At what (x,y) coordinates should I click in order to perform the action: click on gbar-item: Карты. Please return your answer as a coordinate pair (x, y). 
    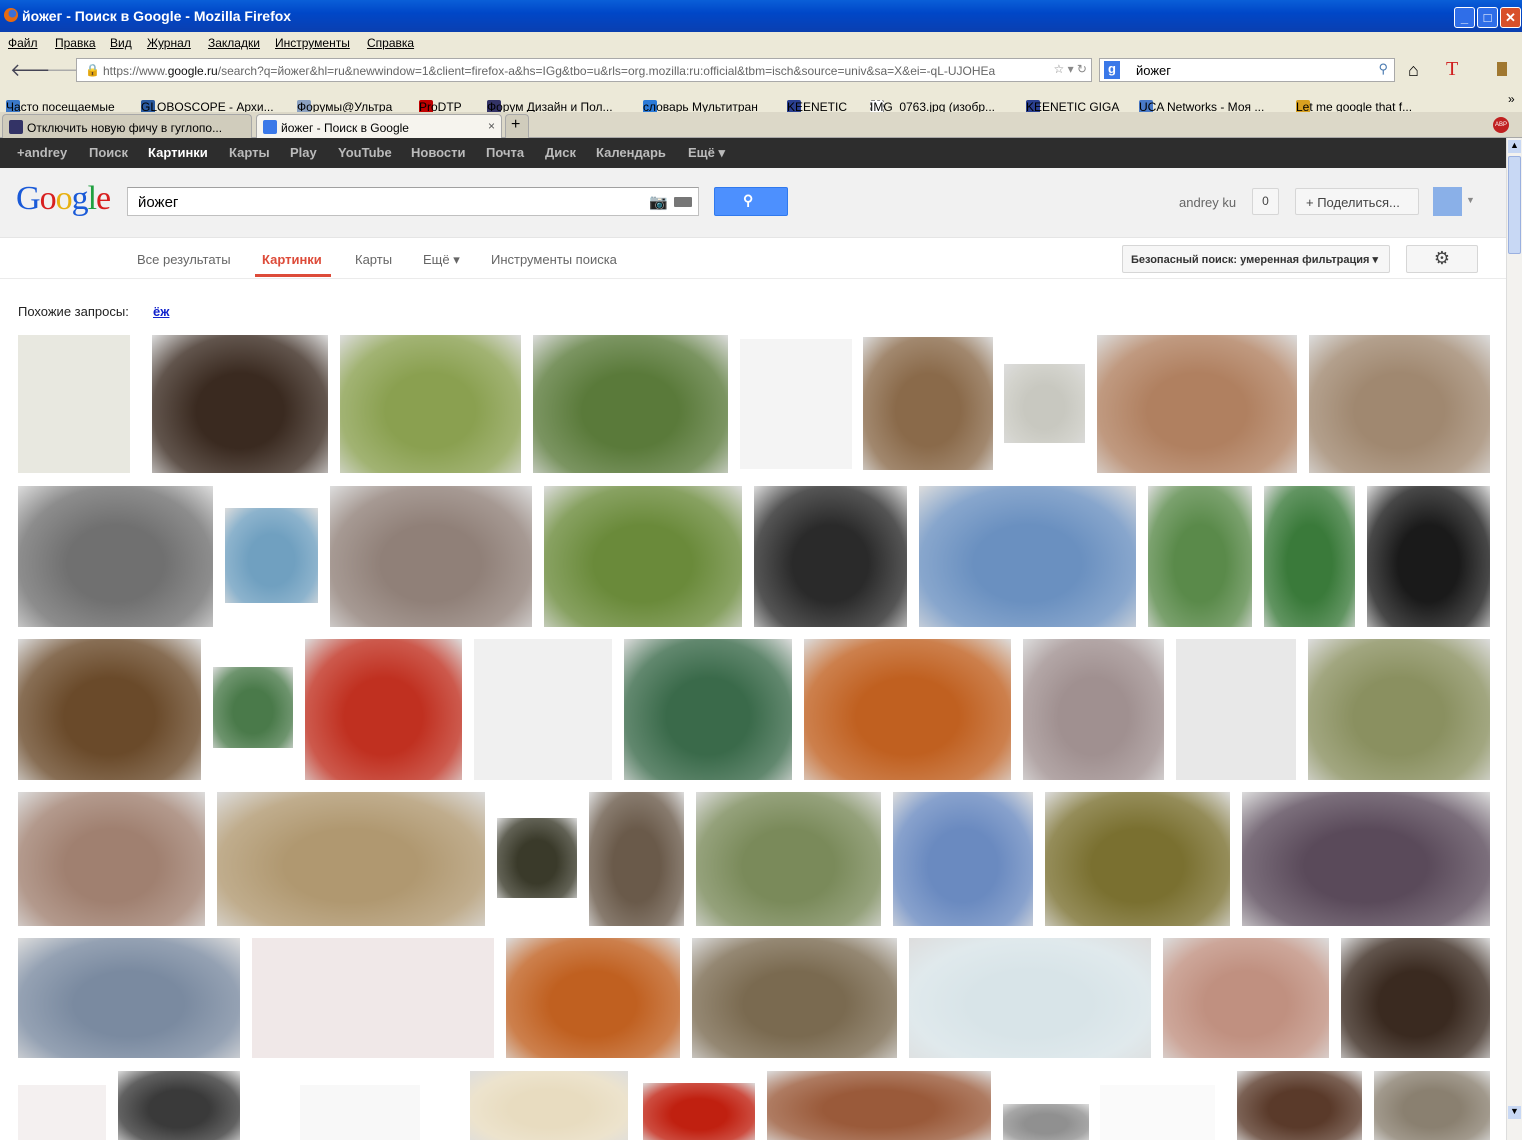
    Looking at the image, I should click on (249, 152).